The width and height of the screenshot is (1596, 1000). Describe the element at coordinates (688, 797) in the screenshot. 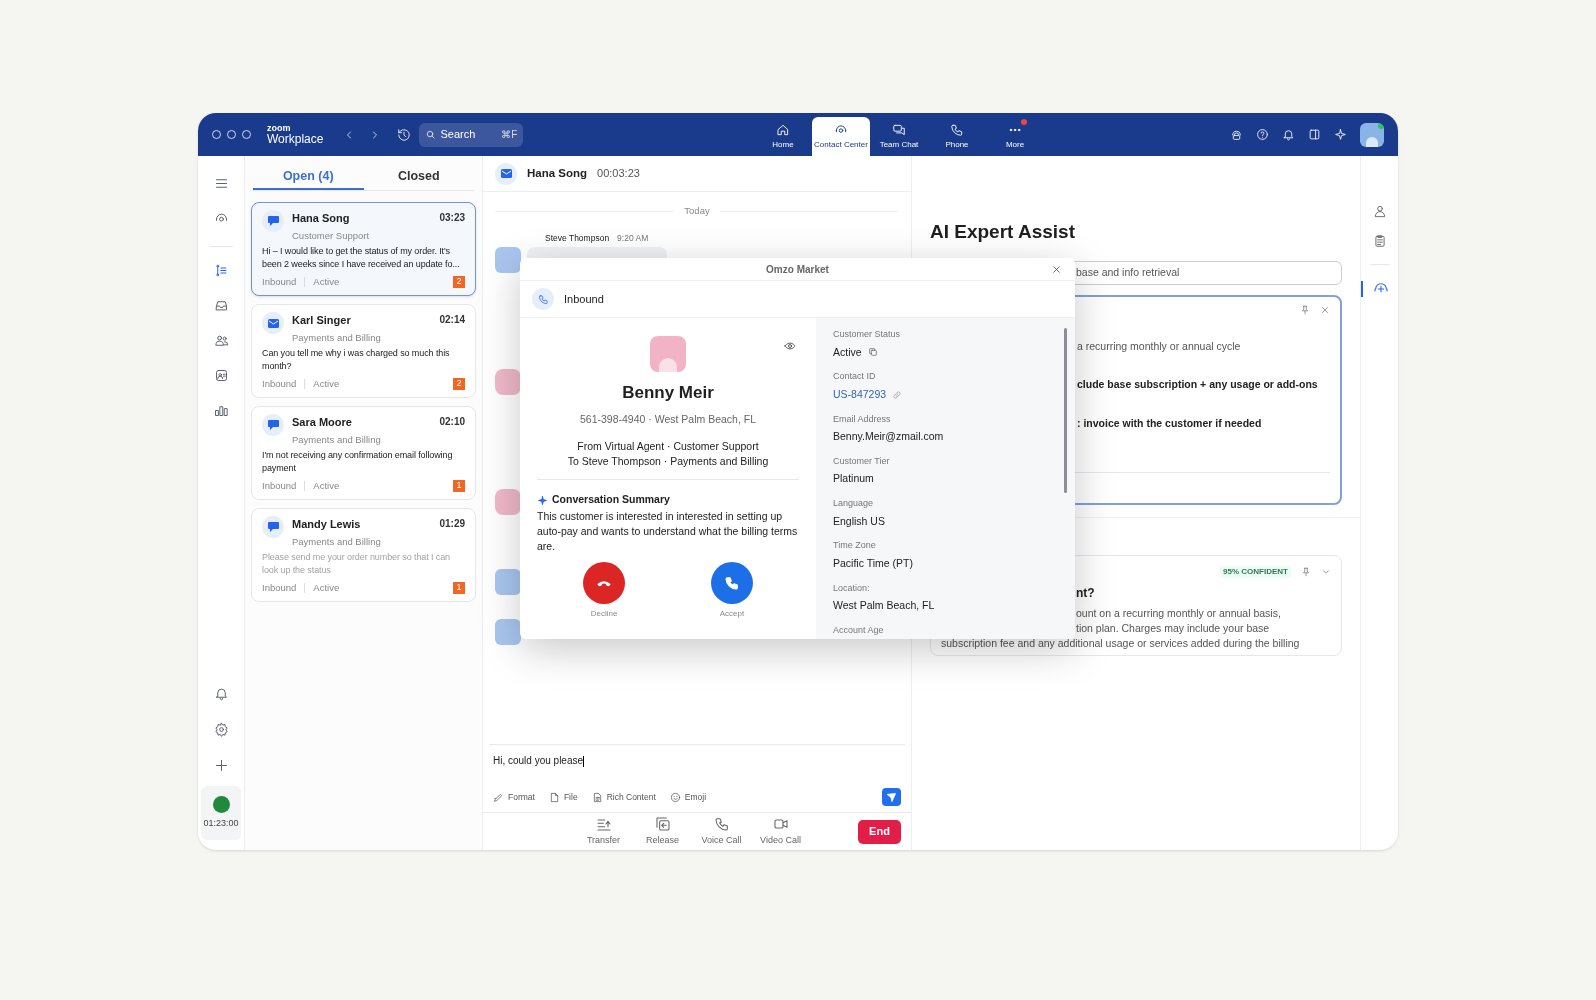

I see `composer-tool: Emoji` at that location.